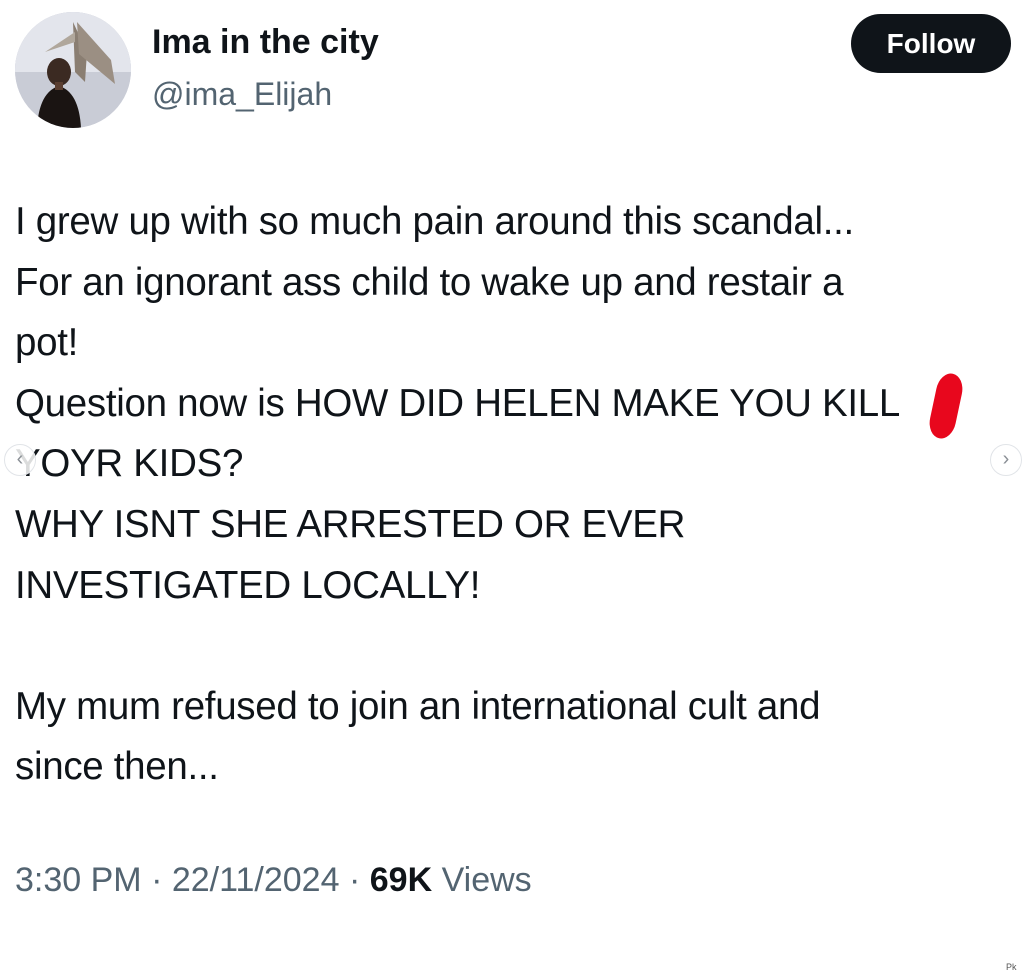 The width and height of the screenshot is (1024, 972). Describe the element at coordinates (350, 524) in the screenshot. I see `tweet-line: WHY ISNT SHE ARRESTED OR EVER` at that location.